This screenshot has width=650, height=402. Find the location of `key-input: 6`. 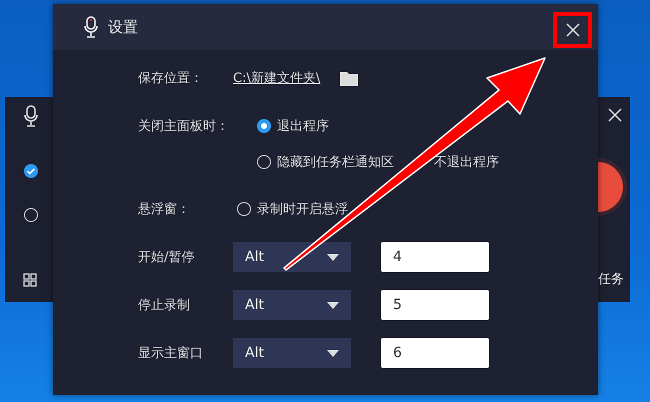

key-input: 6 is located at coordinates (435, 353).